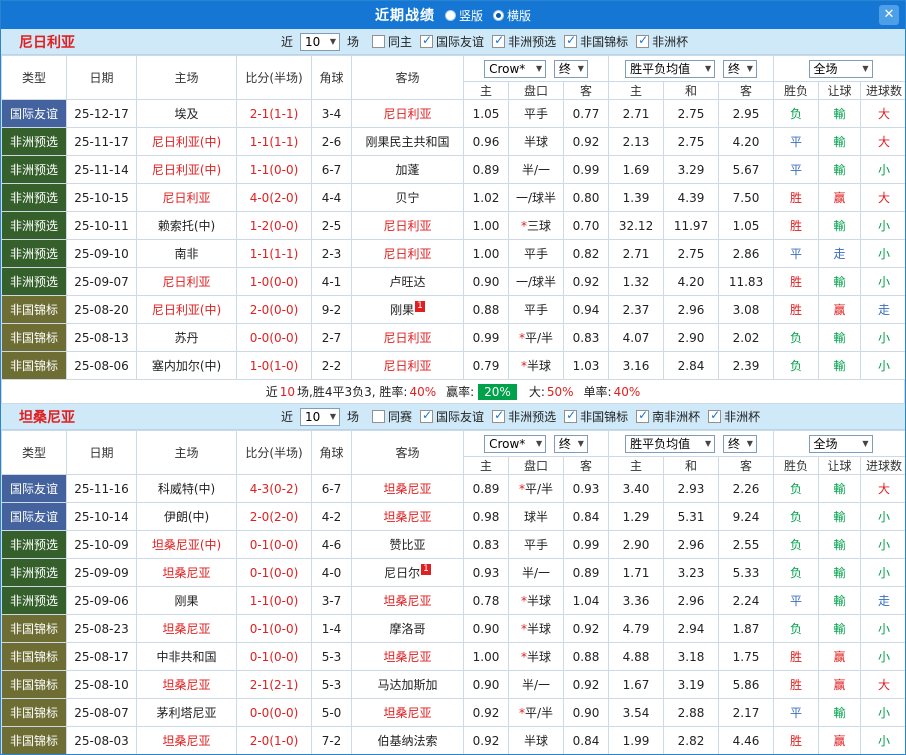 Image resolution: width=906 pixels, height=755 pixels. What do you see at coordinates (274, 225) in the screenshot?
I see `score: 1-2(0-0)` at bounding box center [274, 225].